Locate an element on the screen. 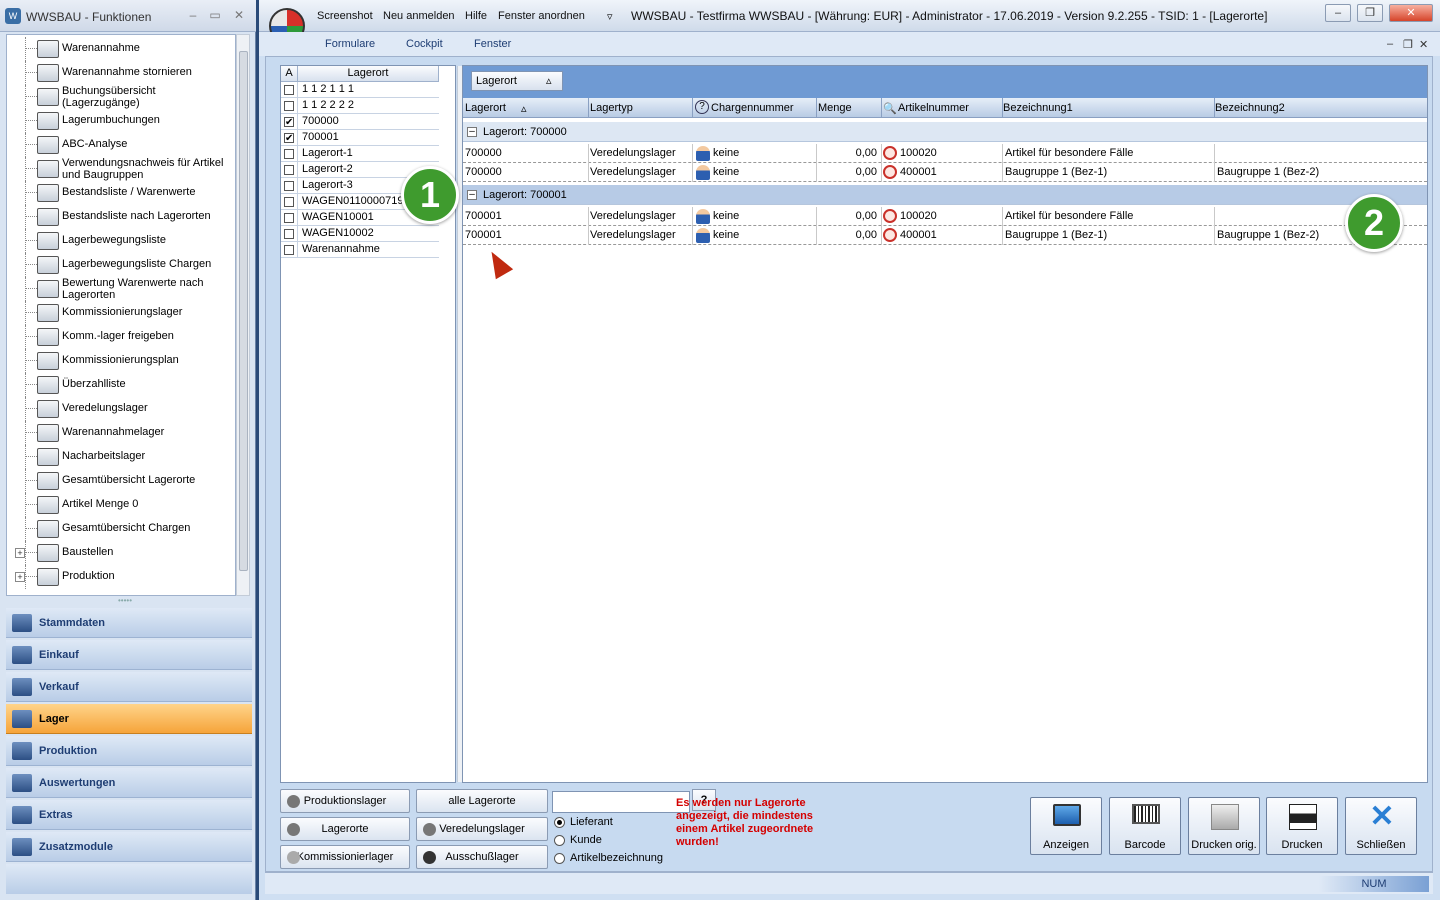 This screenshot has width=1440, height=900. quick-menu-icon: ▿ is located at coordinates (610, 16).